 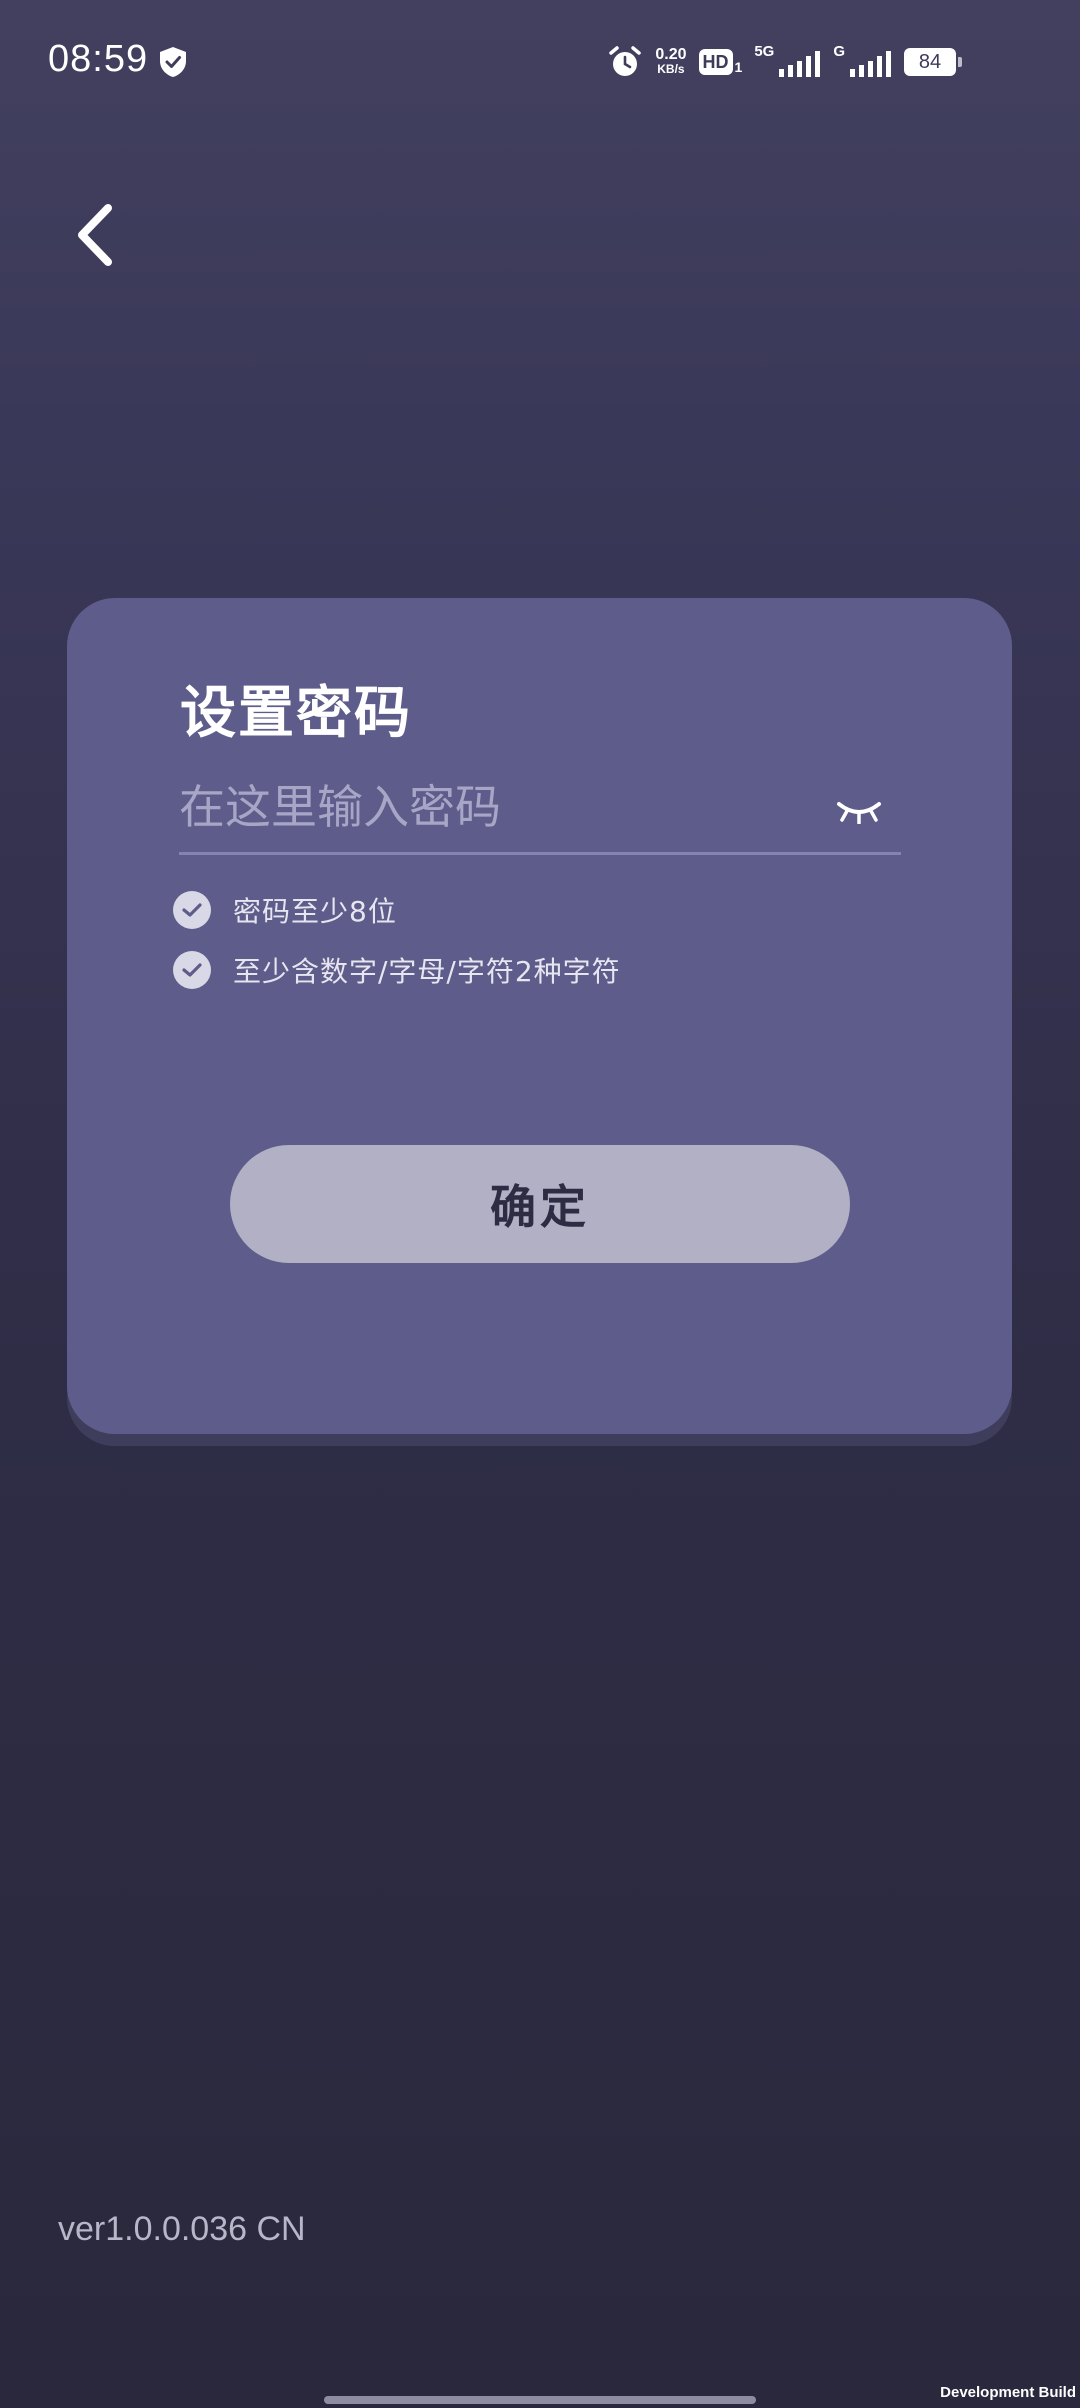 What do you see at coordinates (173, 62) in the screenshot?
I see `shield-check-icon` at bounding box center [173, 62].